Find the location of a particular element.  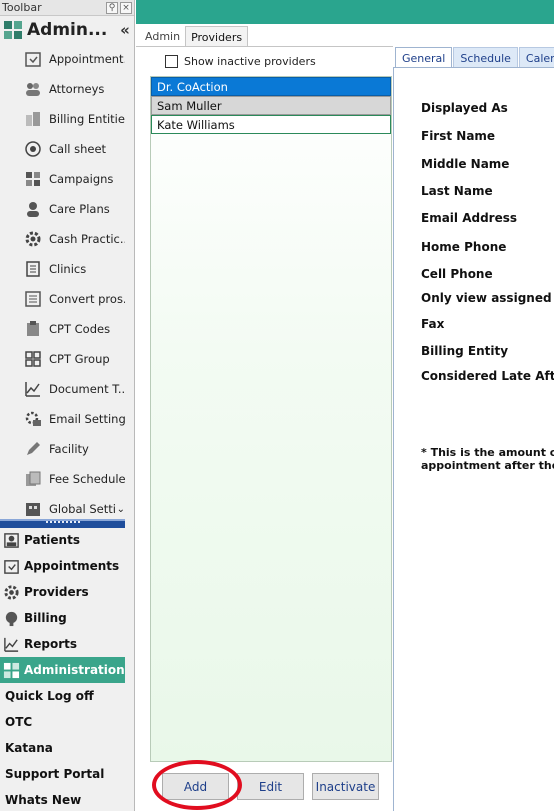

building-icon is located at coordinates (33, 509).